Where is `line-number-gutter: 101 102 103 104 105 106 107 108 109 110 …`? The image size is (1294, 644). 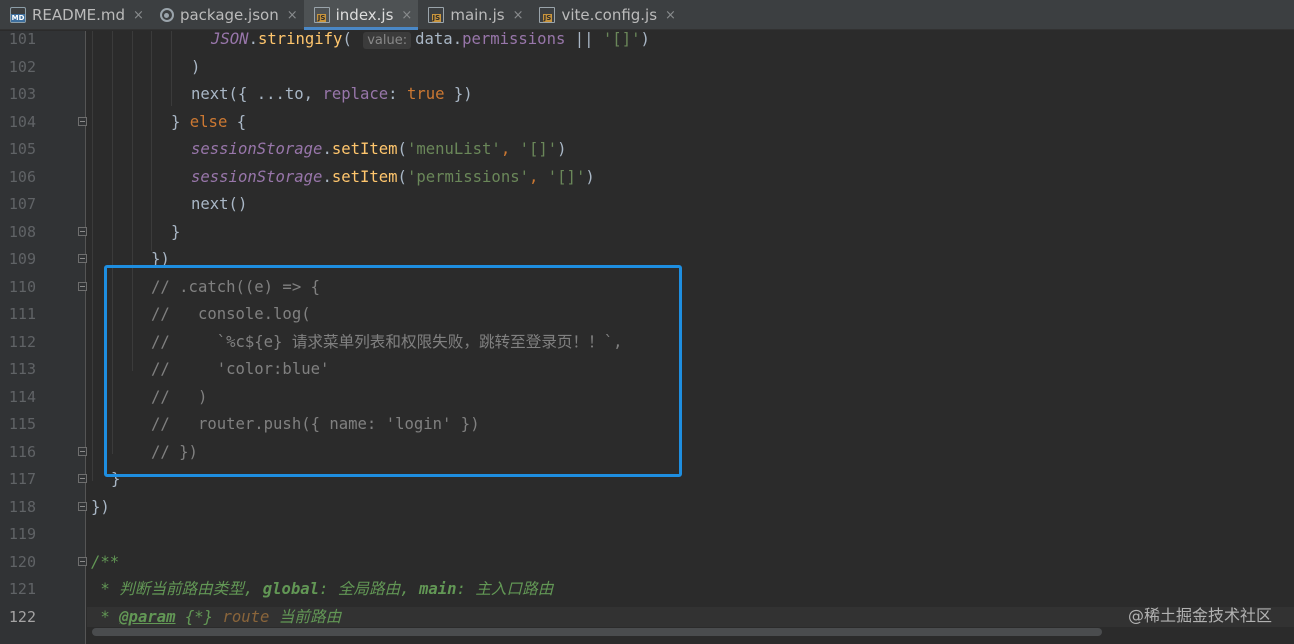
line-number-gutter: 101 102 103 104 105 106 107 108 109 110 … is located at coordinates (43, 337).